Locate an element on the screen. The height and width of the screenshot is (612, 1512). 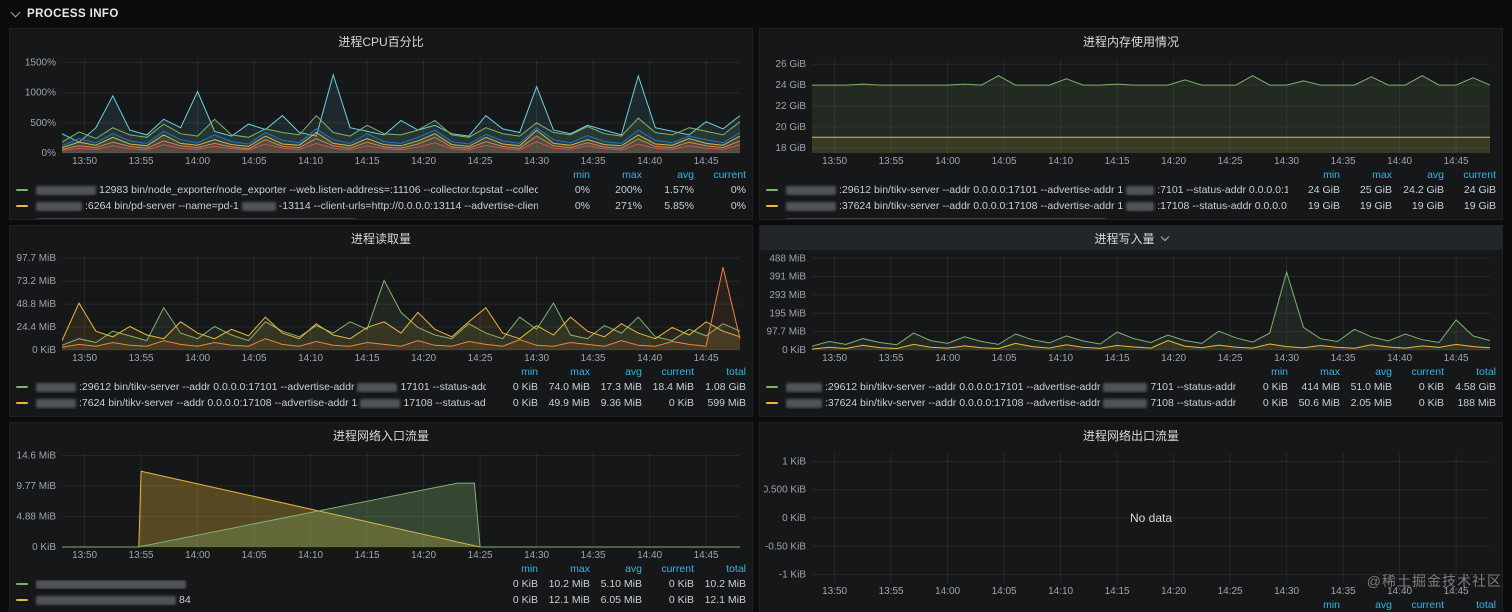
legend-row: 84 0 KiB 12.1 MiB 6.05 MiB 0 KiB 12.1 MiB is located at coordinates (381, 600).